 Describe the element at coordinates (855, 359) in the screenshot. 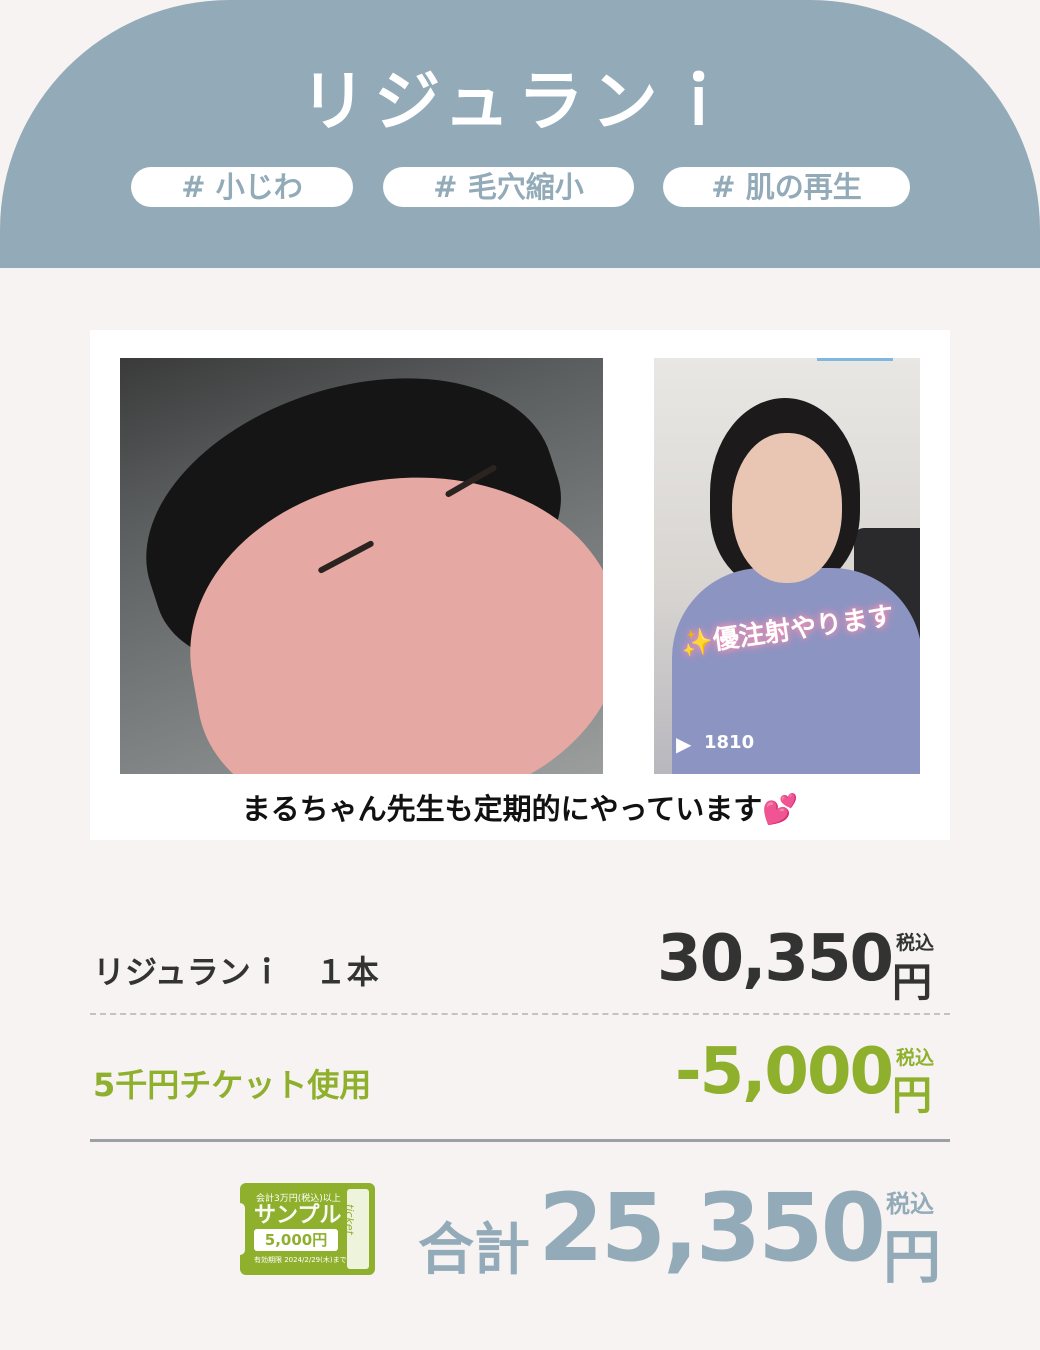

I see `progress-bar` at that location.